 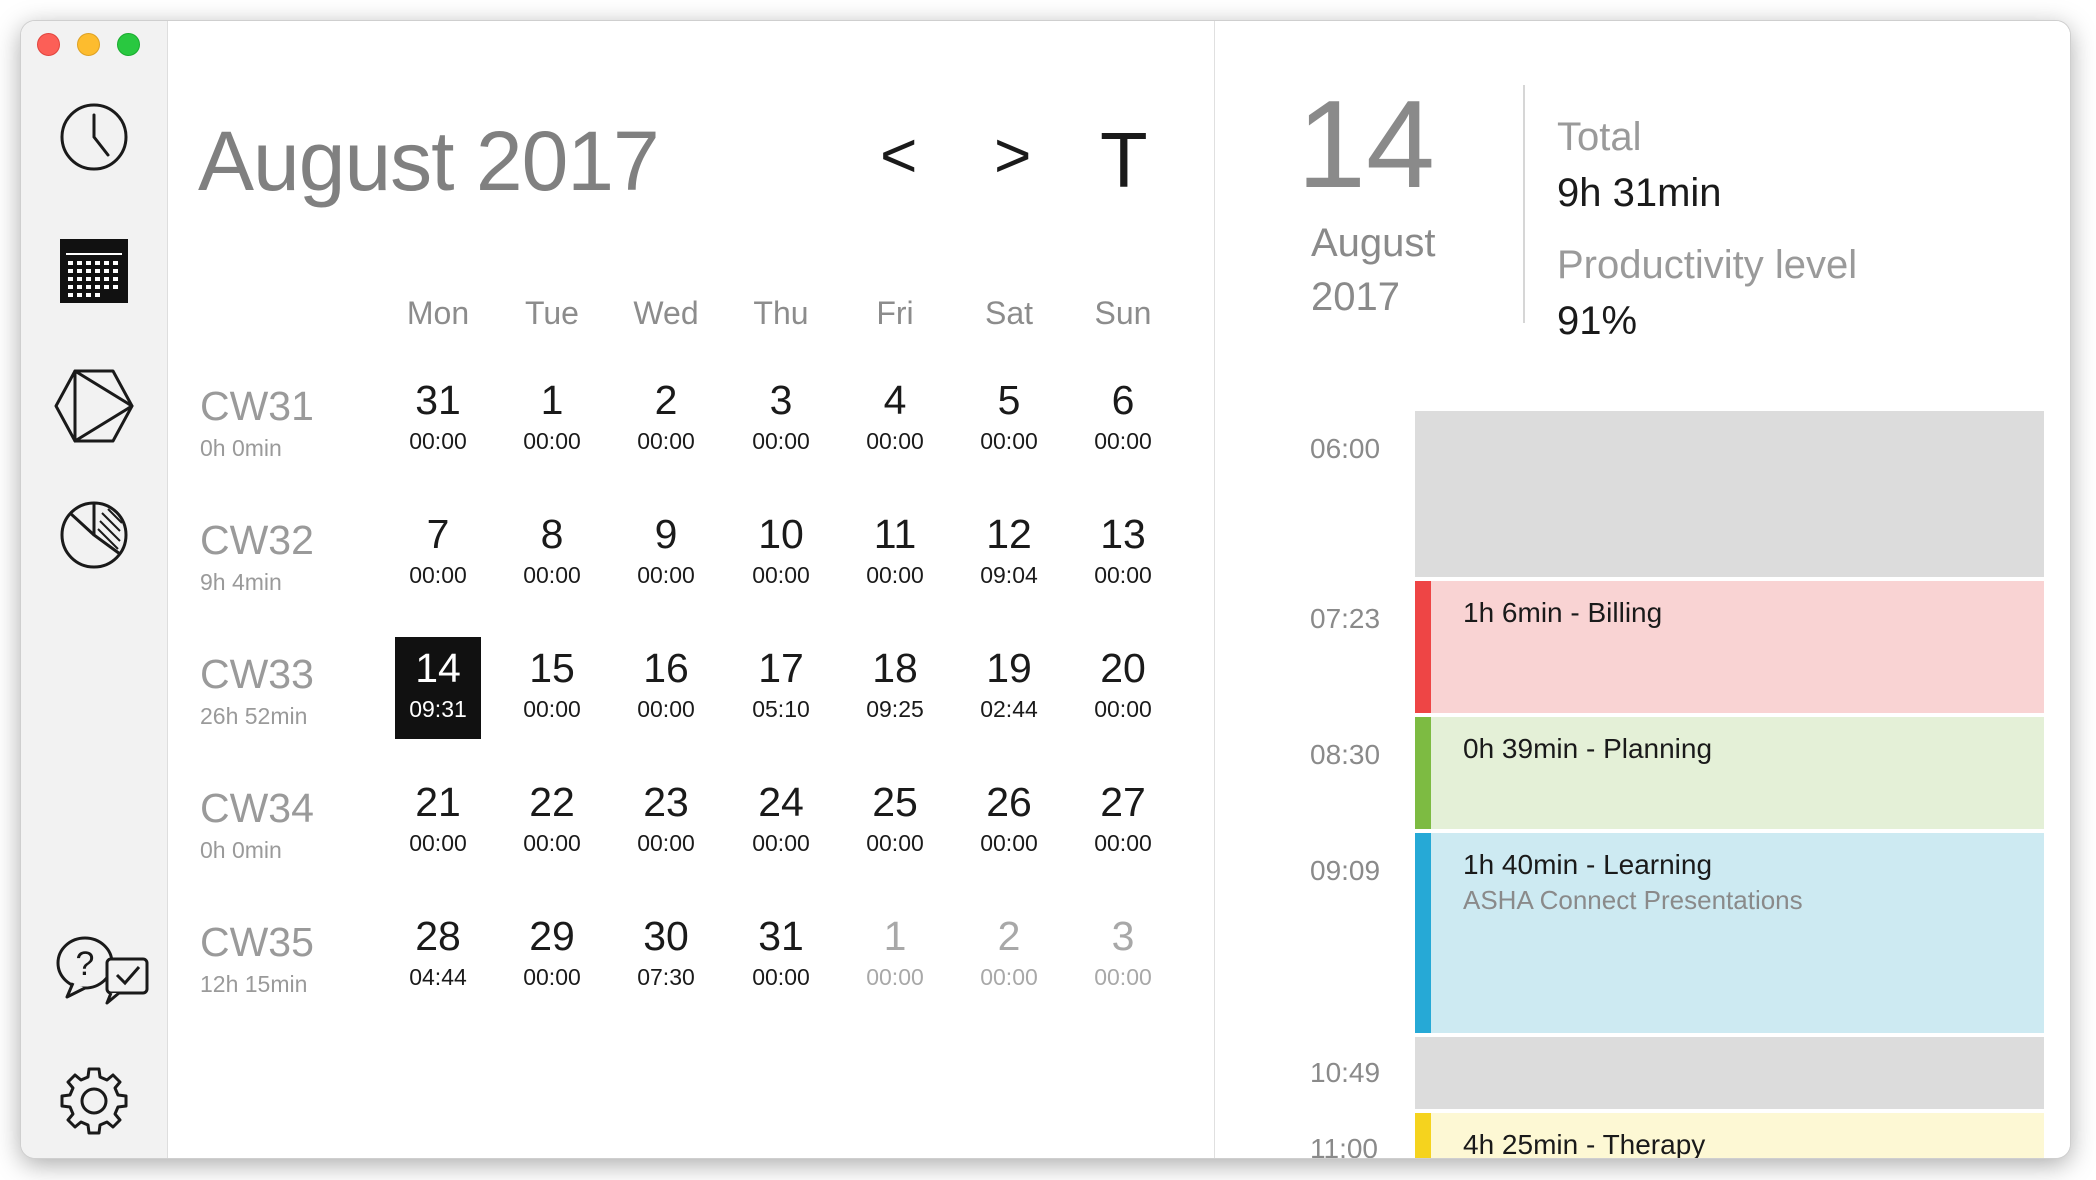 I want to click on timeline-time-label: 06:00, so click(x=1345, y=448).